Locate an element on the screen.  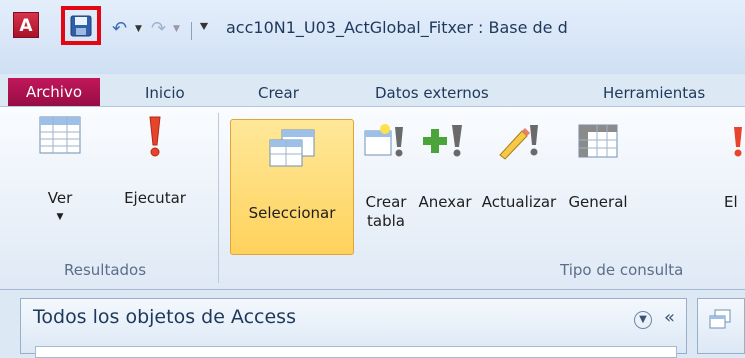
access-app-icon: A is located at coordinates (26, 25).